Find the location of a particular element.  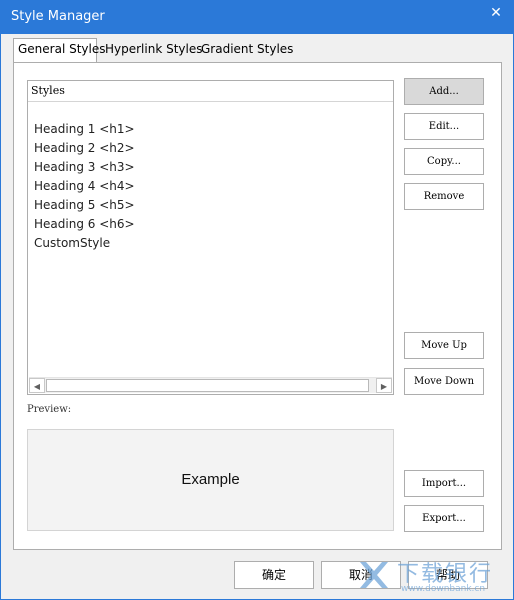

scrollbar-thumb is located at coordinates (207, 385).